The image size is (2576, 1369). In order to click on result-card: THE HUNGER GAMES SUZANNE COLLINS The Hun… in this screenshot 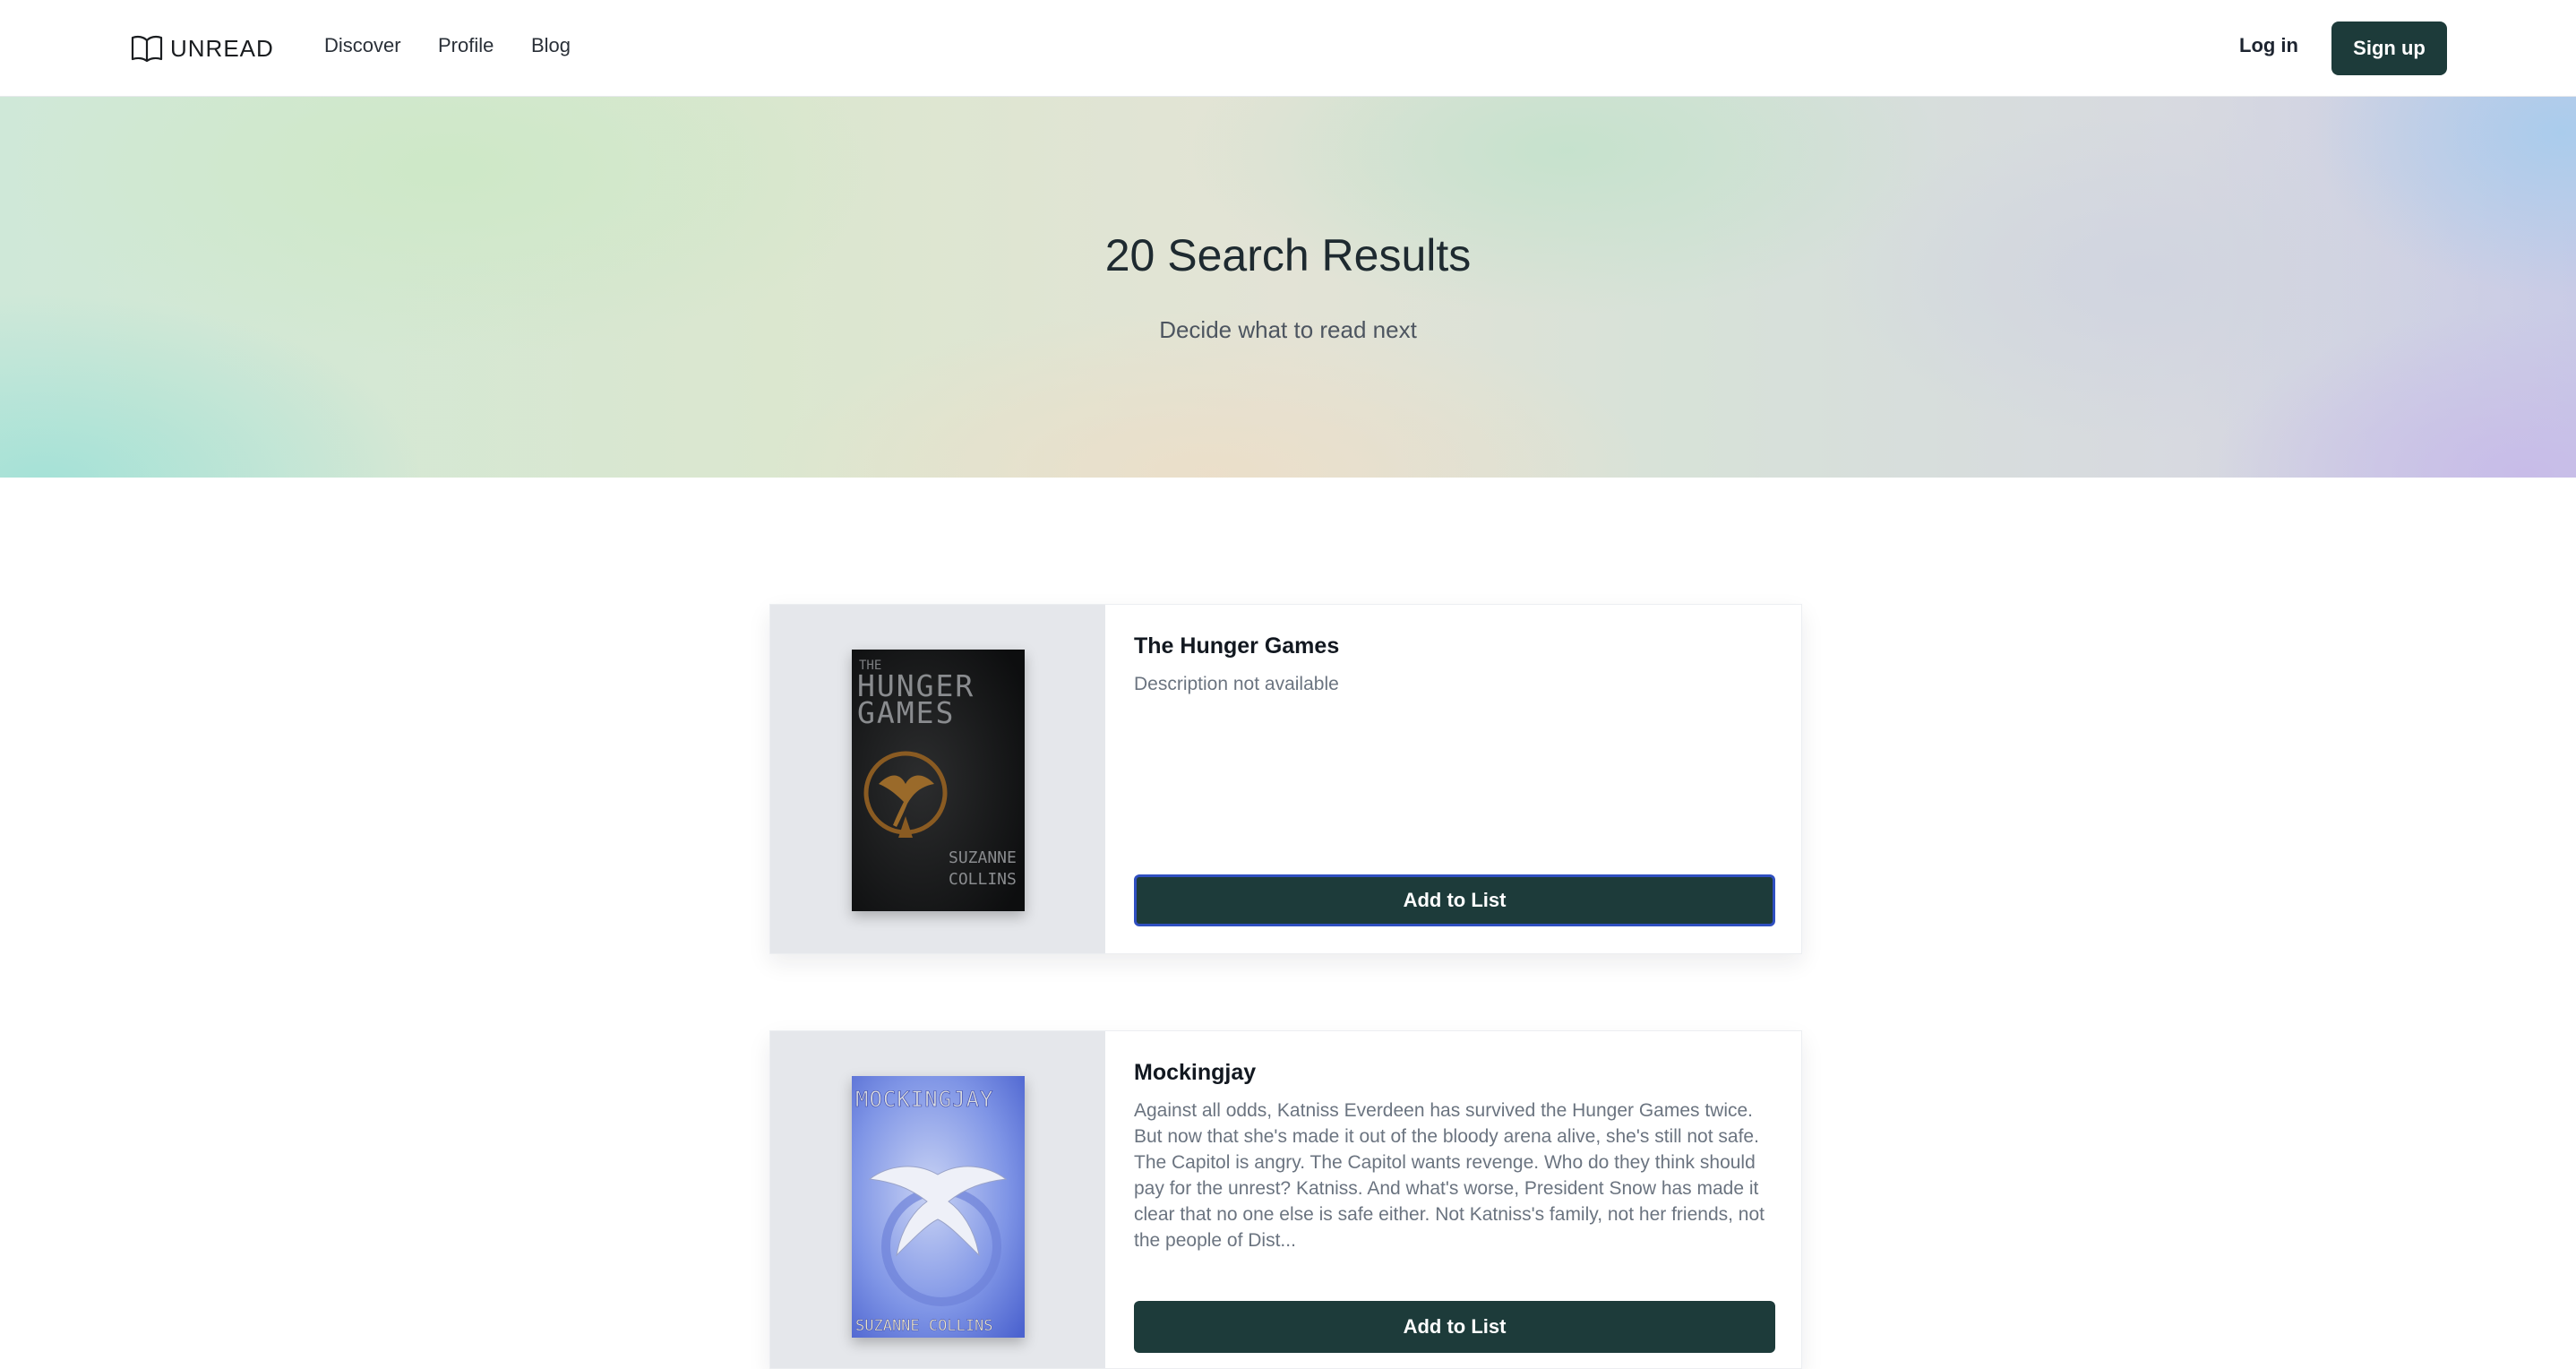, I will do `click(1285, 779)`.